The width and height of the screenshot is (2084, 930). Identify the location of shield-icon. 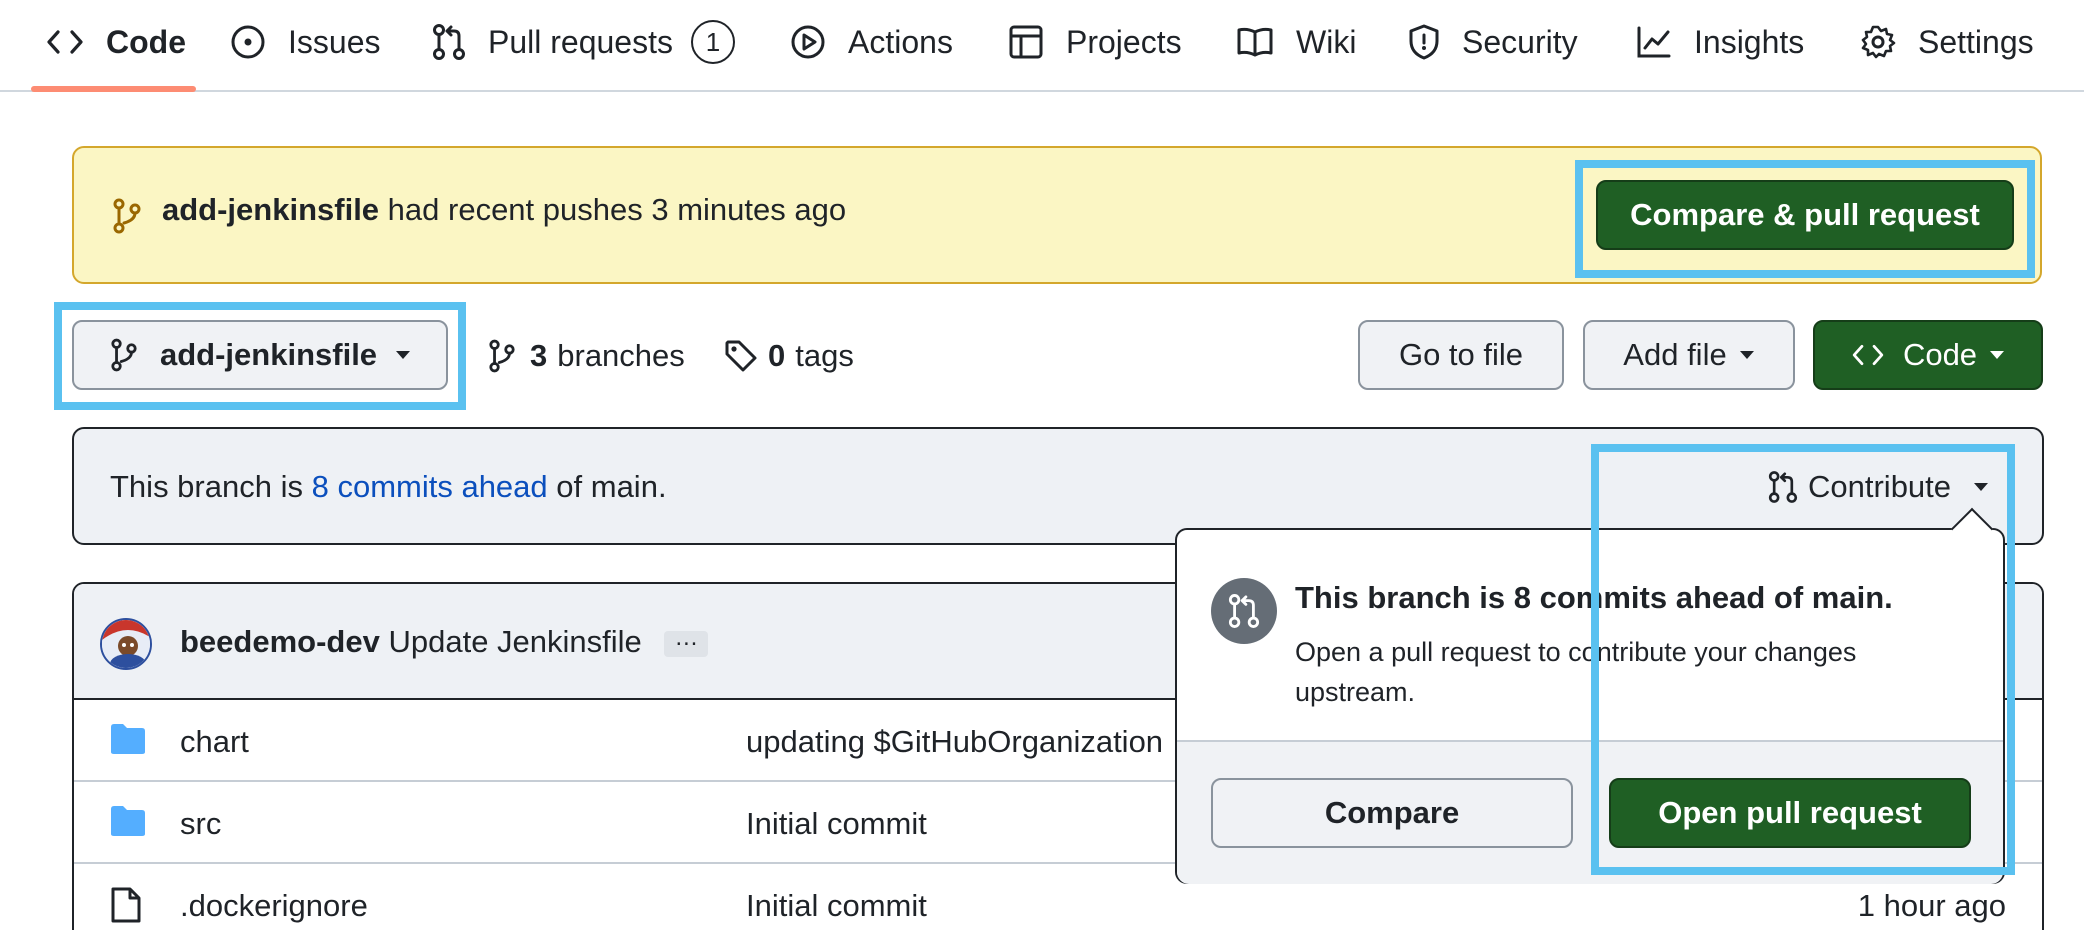
(1424, 42).